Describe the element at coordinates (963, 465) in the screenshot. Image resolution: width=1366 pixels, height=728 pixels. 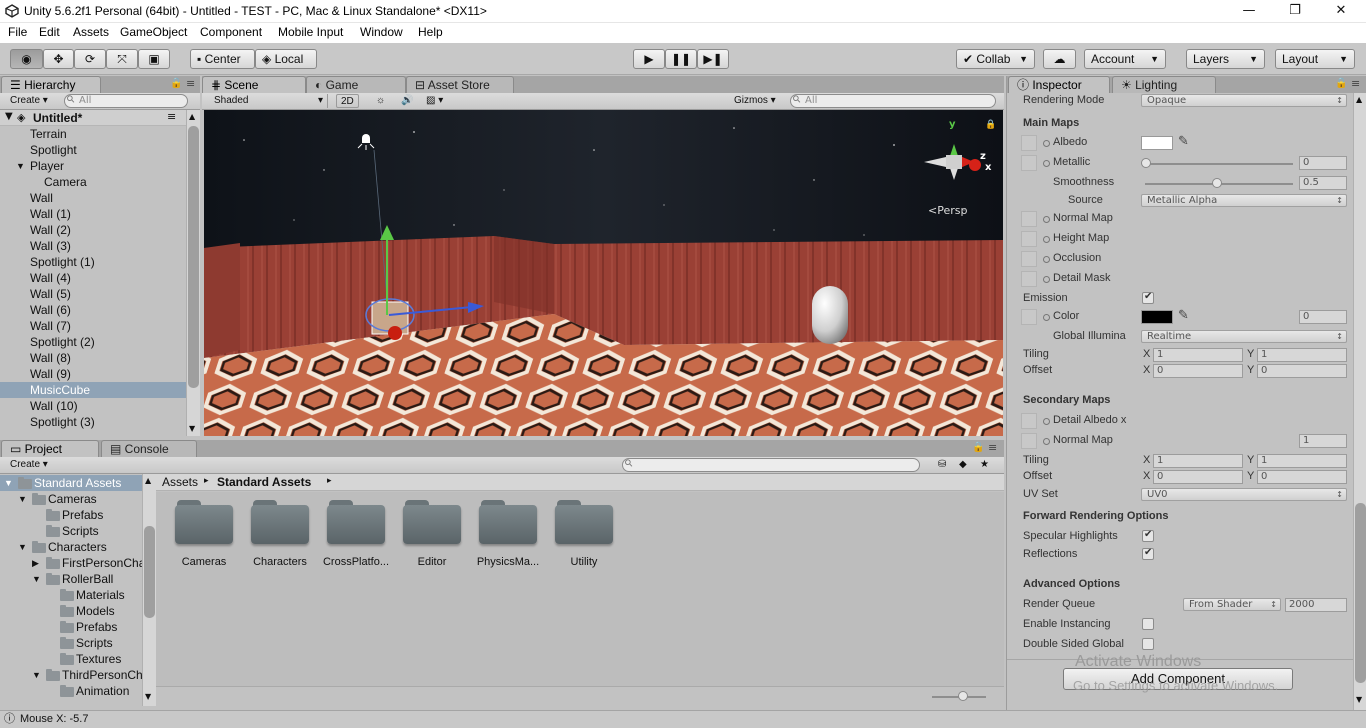
I see `filter-label-icon: ◆` at that location.